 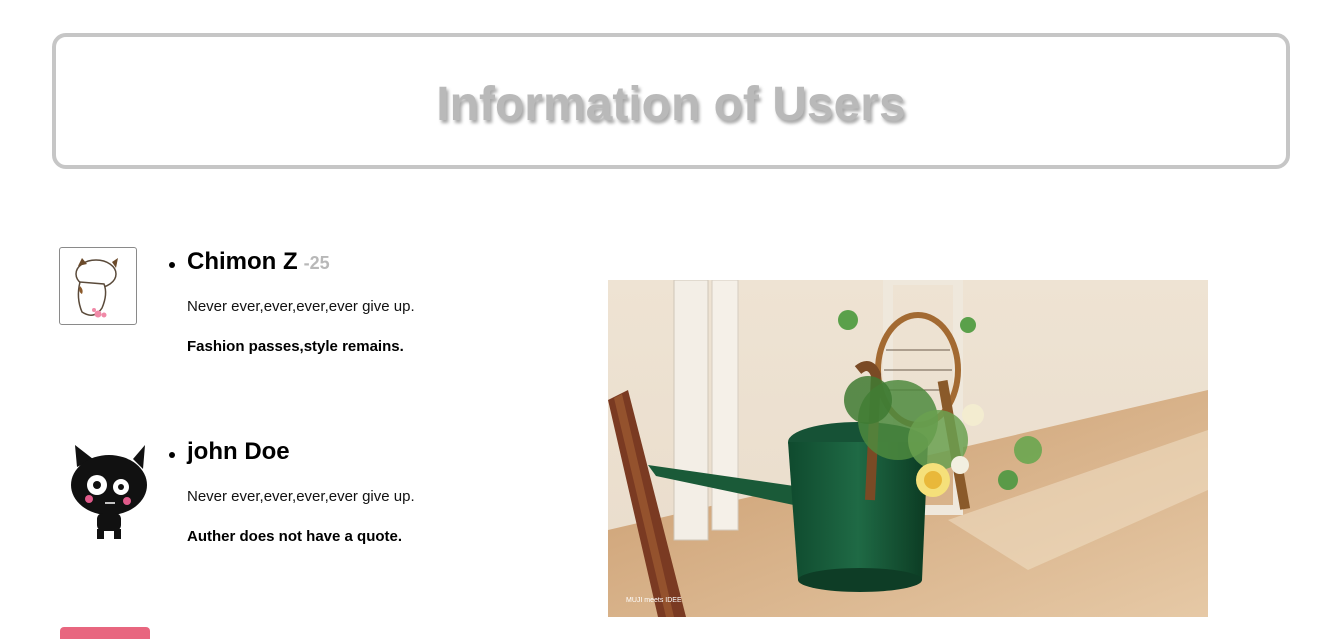 What do you see at coordinates (654, 600) in the screenshot?
I see `photo-watermark: MUJI meets IDEE` at bounding box center [654, 600].